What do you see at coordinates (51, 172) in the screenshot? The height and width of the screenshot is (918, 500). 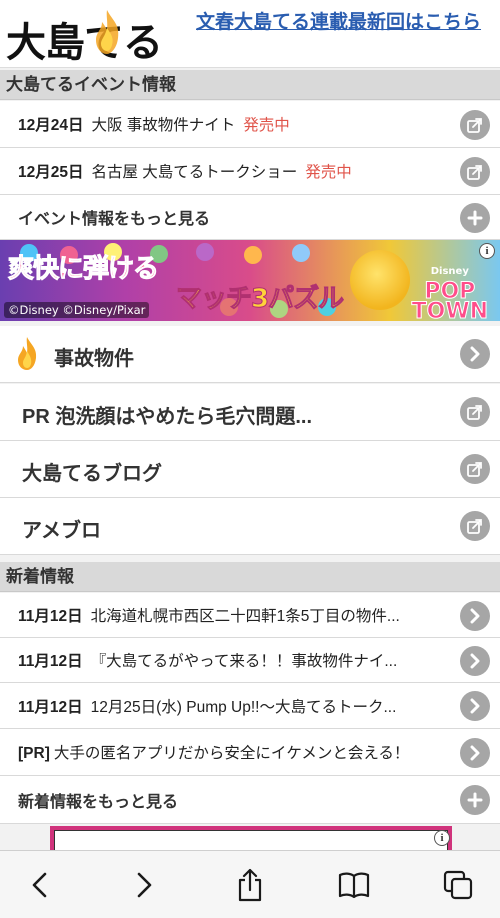 I see `event-date: 12月25日` at bounding box center [51, 172].